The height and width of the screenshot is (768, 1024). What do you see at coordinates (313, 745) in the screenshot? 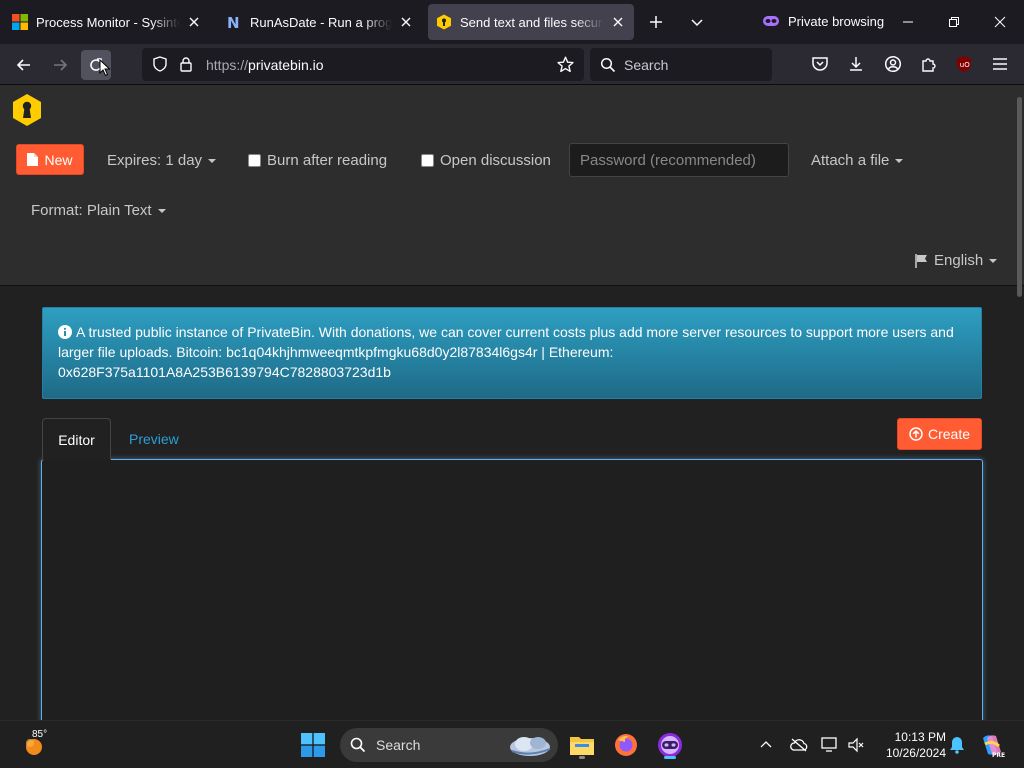
I see `start-button` at bounding box center [313, 745].